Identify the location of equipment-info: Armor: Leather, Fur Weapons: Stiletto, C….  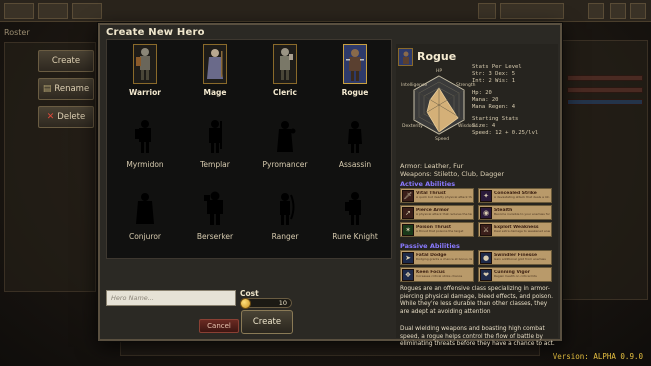
(452, 170).